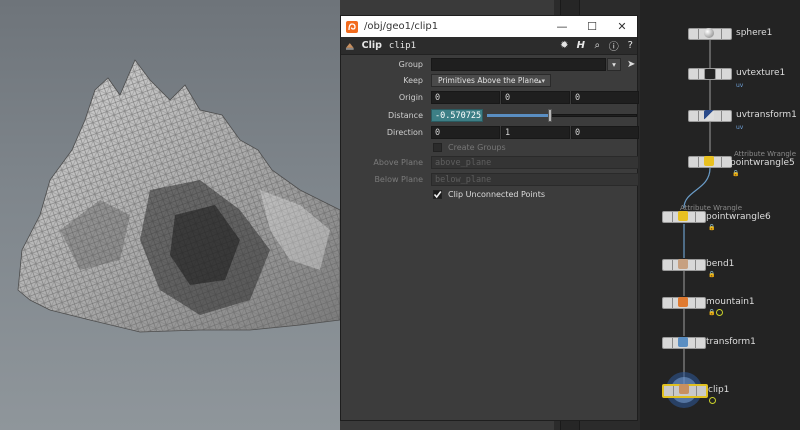  Describe the element at coordinates (613, 46) in the screenshot. I see `info-icon: ⓘ` at that location.